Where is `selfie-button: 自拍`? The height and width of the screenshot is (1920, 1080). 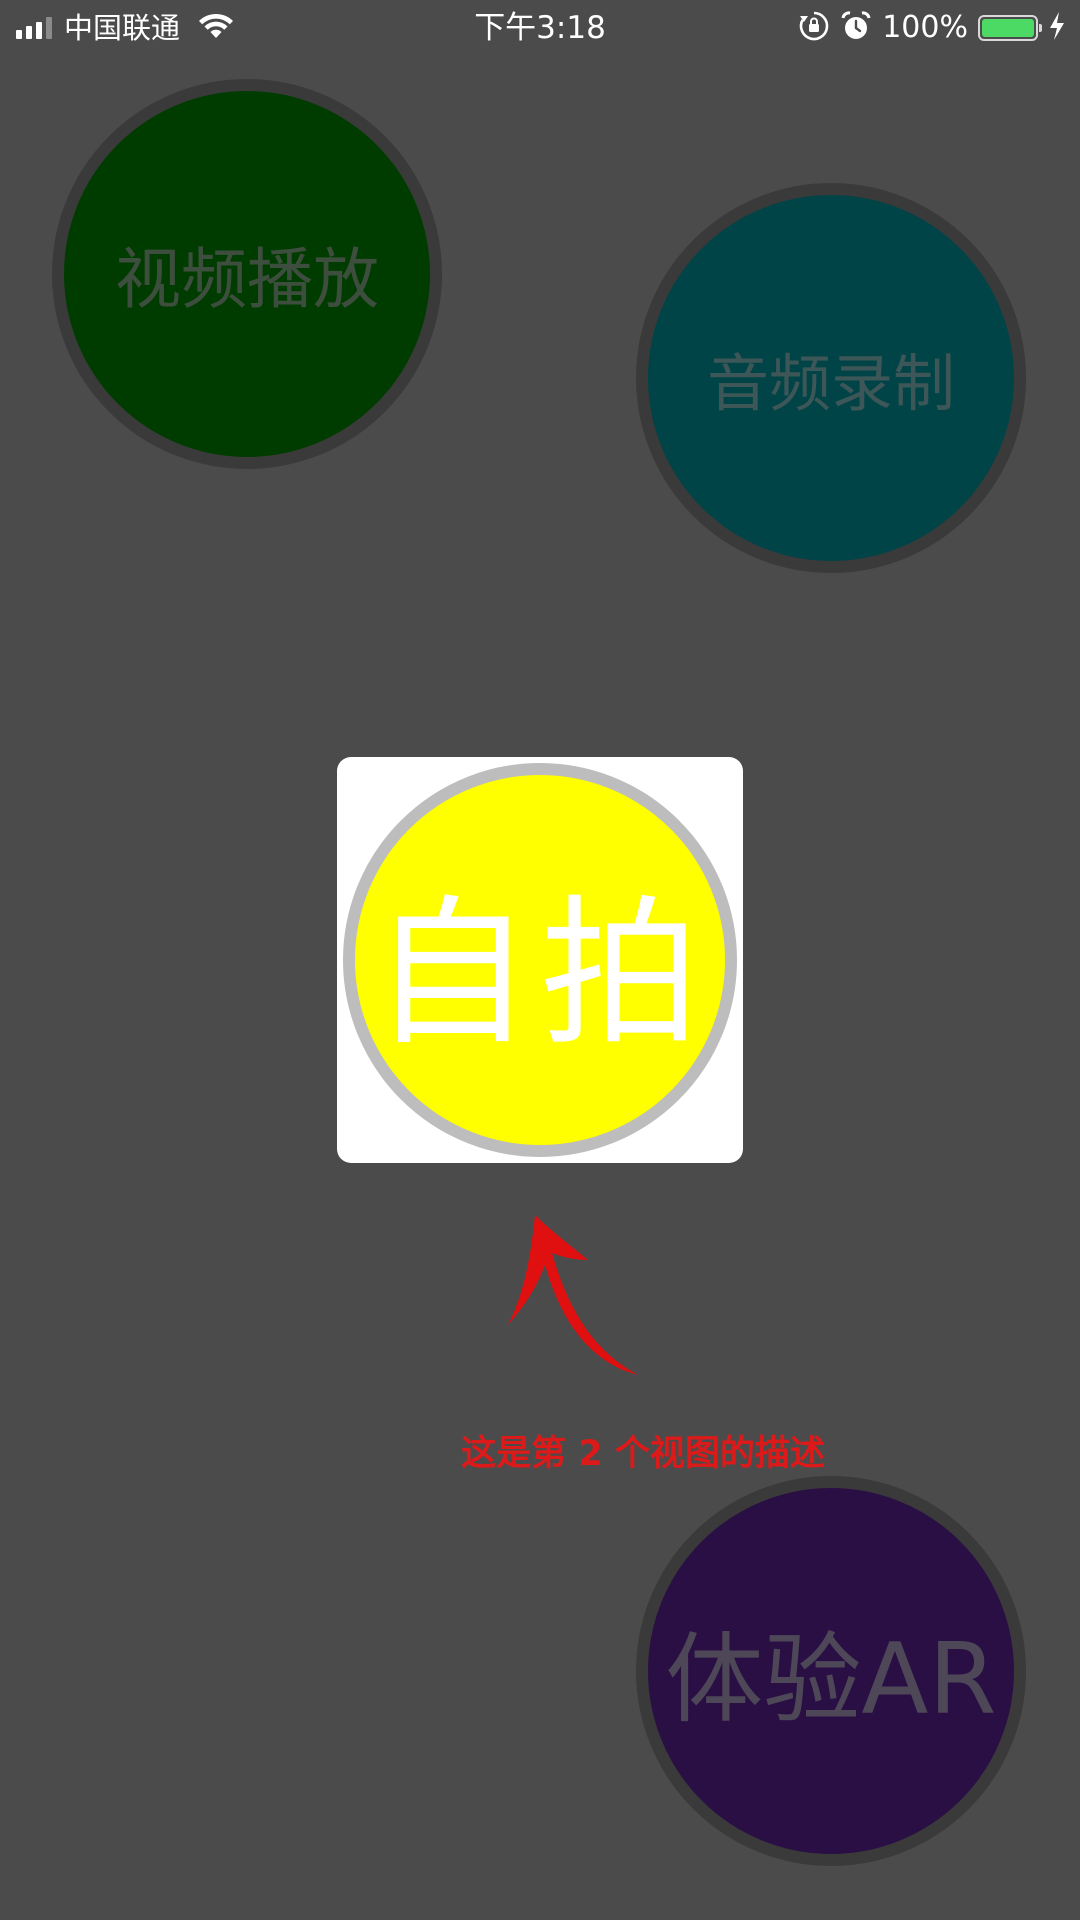
selfie-button: 自拍 is located at coordinates (540, 960).